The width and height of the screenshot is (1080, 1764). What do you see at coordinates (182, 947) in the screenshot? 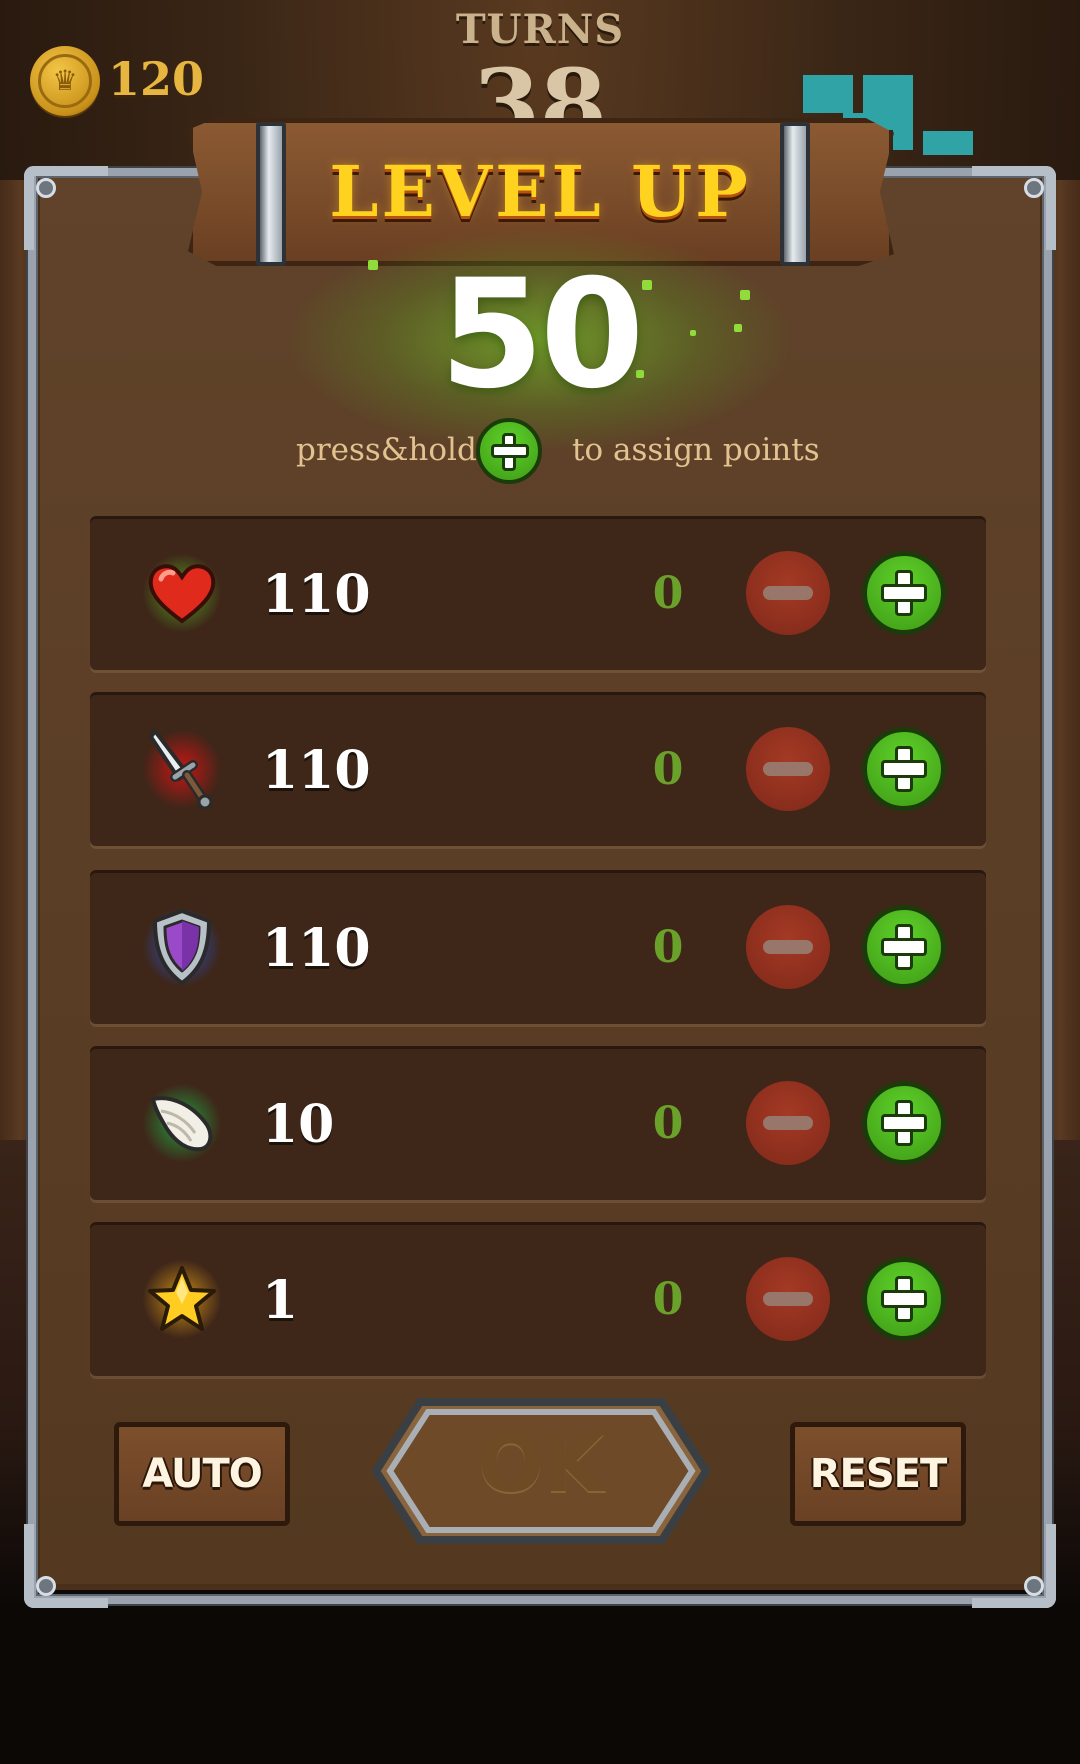
I see `shield-icon` at bounding box center [182, 947].